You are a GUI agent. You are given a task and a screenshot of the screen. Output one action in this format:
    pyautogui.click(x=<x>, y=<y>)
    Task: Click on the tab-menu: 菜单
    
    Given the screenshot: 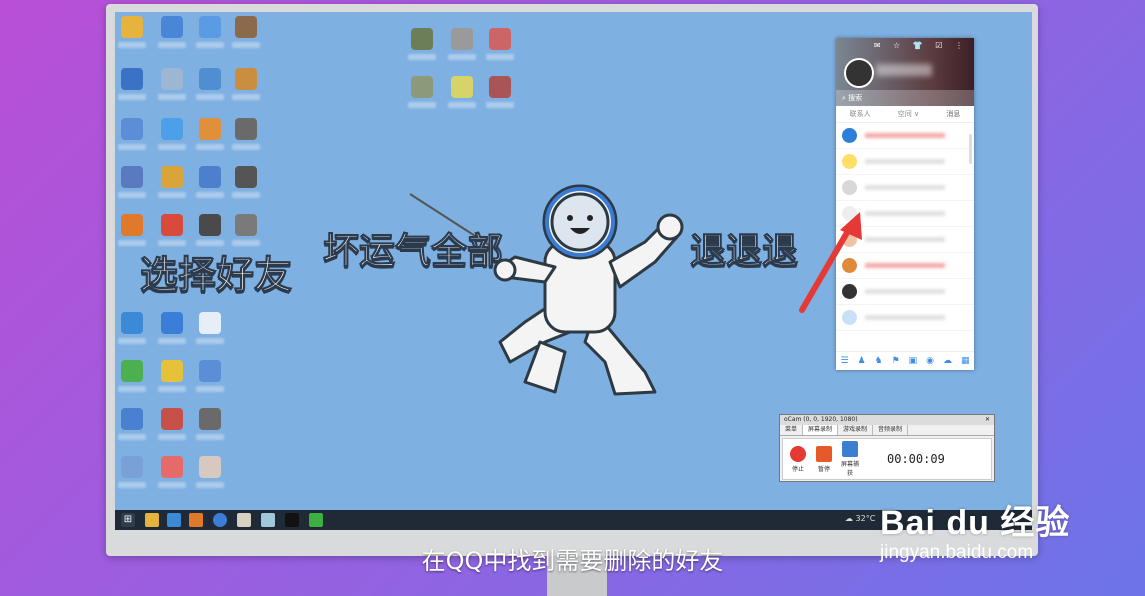 What is the action you would take?
    pyautogui.click(x=792, y=430)
    